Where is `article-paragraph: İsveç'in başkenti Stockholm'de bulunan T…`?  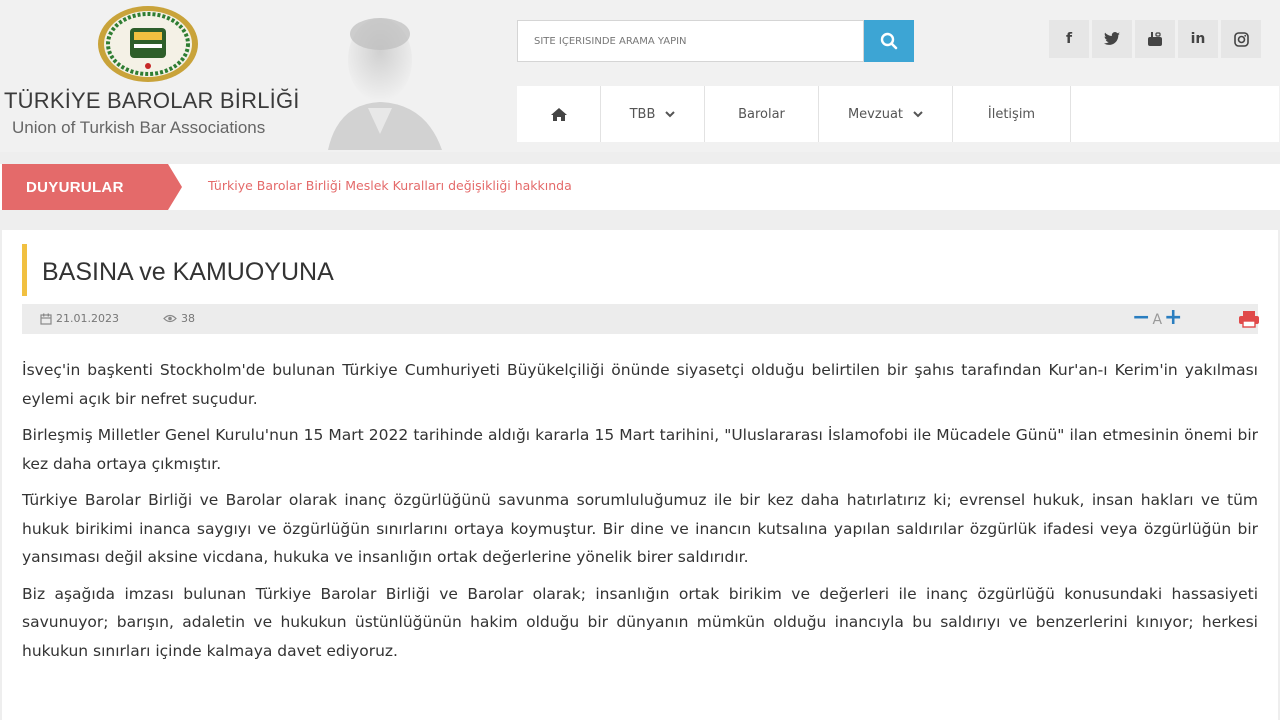 article-paragraph: İsveç'in başkenti Stockholm'de bulunan T… is located at coordinates (640, 384).